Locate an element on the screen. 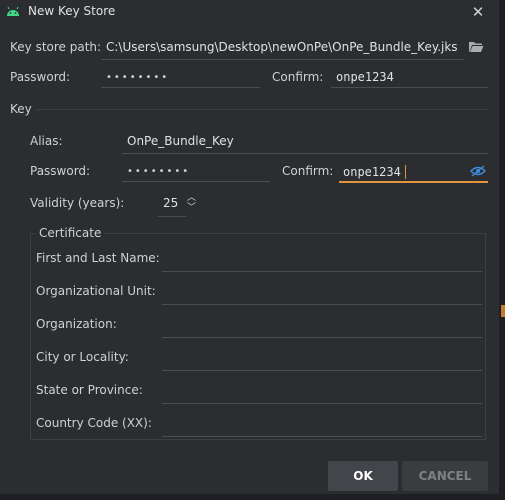  state-province-underline is located at coordinates (322, 403).